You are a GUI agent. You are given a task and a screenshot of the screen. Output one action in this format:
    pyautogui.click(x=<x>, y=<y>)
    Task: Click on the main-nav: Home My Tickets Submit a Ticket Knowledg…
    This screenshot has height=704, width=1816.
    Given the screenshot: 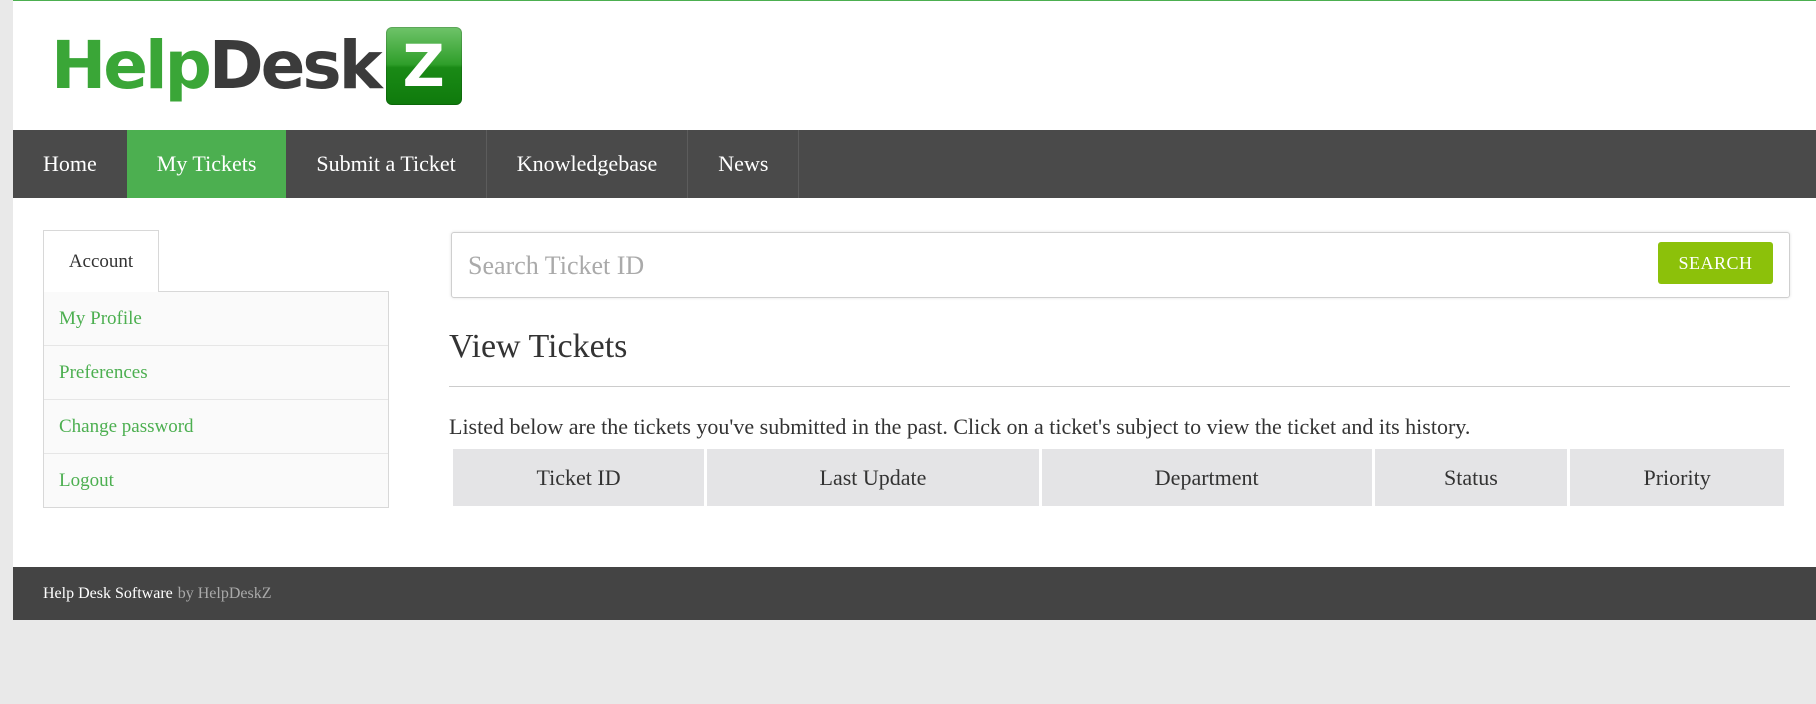 What is the action you would take?
    pyautogui.click(x=914, y=164)
    